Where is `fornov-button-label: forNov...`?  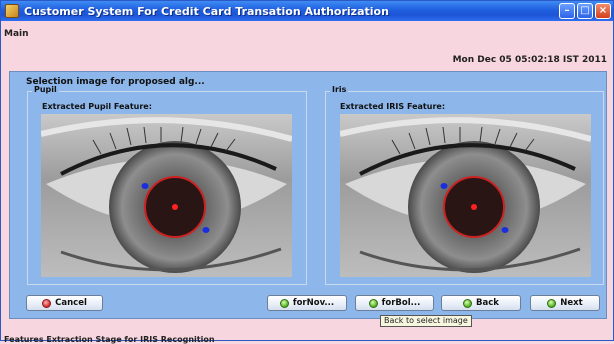
fornov-button-label: forNov... is located at coordinates (313, 303).